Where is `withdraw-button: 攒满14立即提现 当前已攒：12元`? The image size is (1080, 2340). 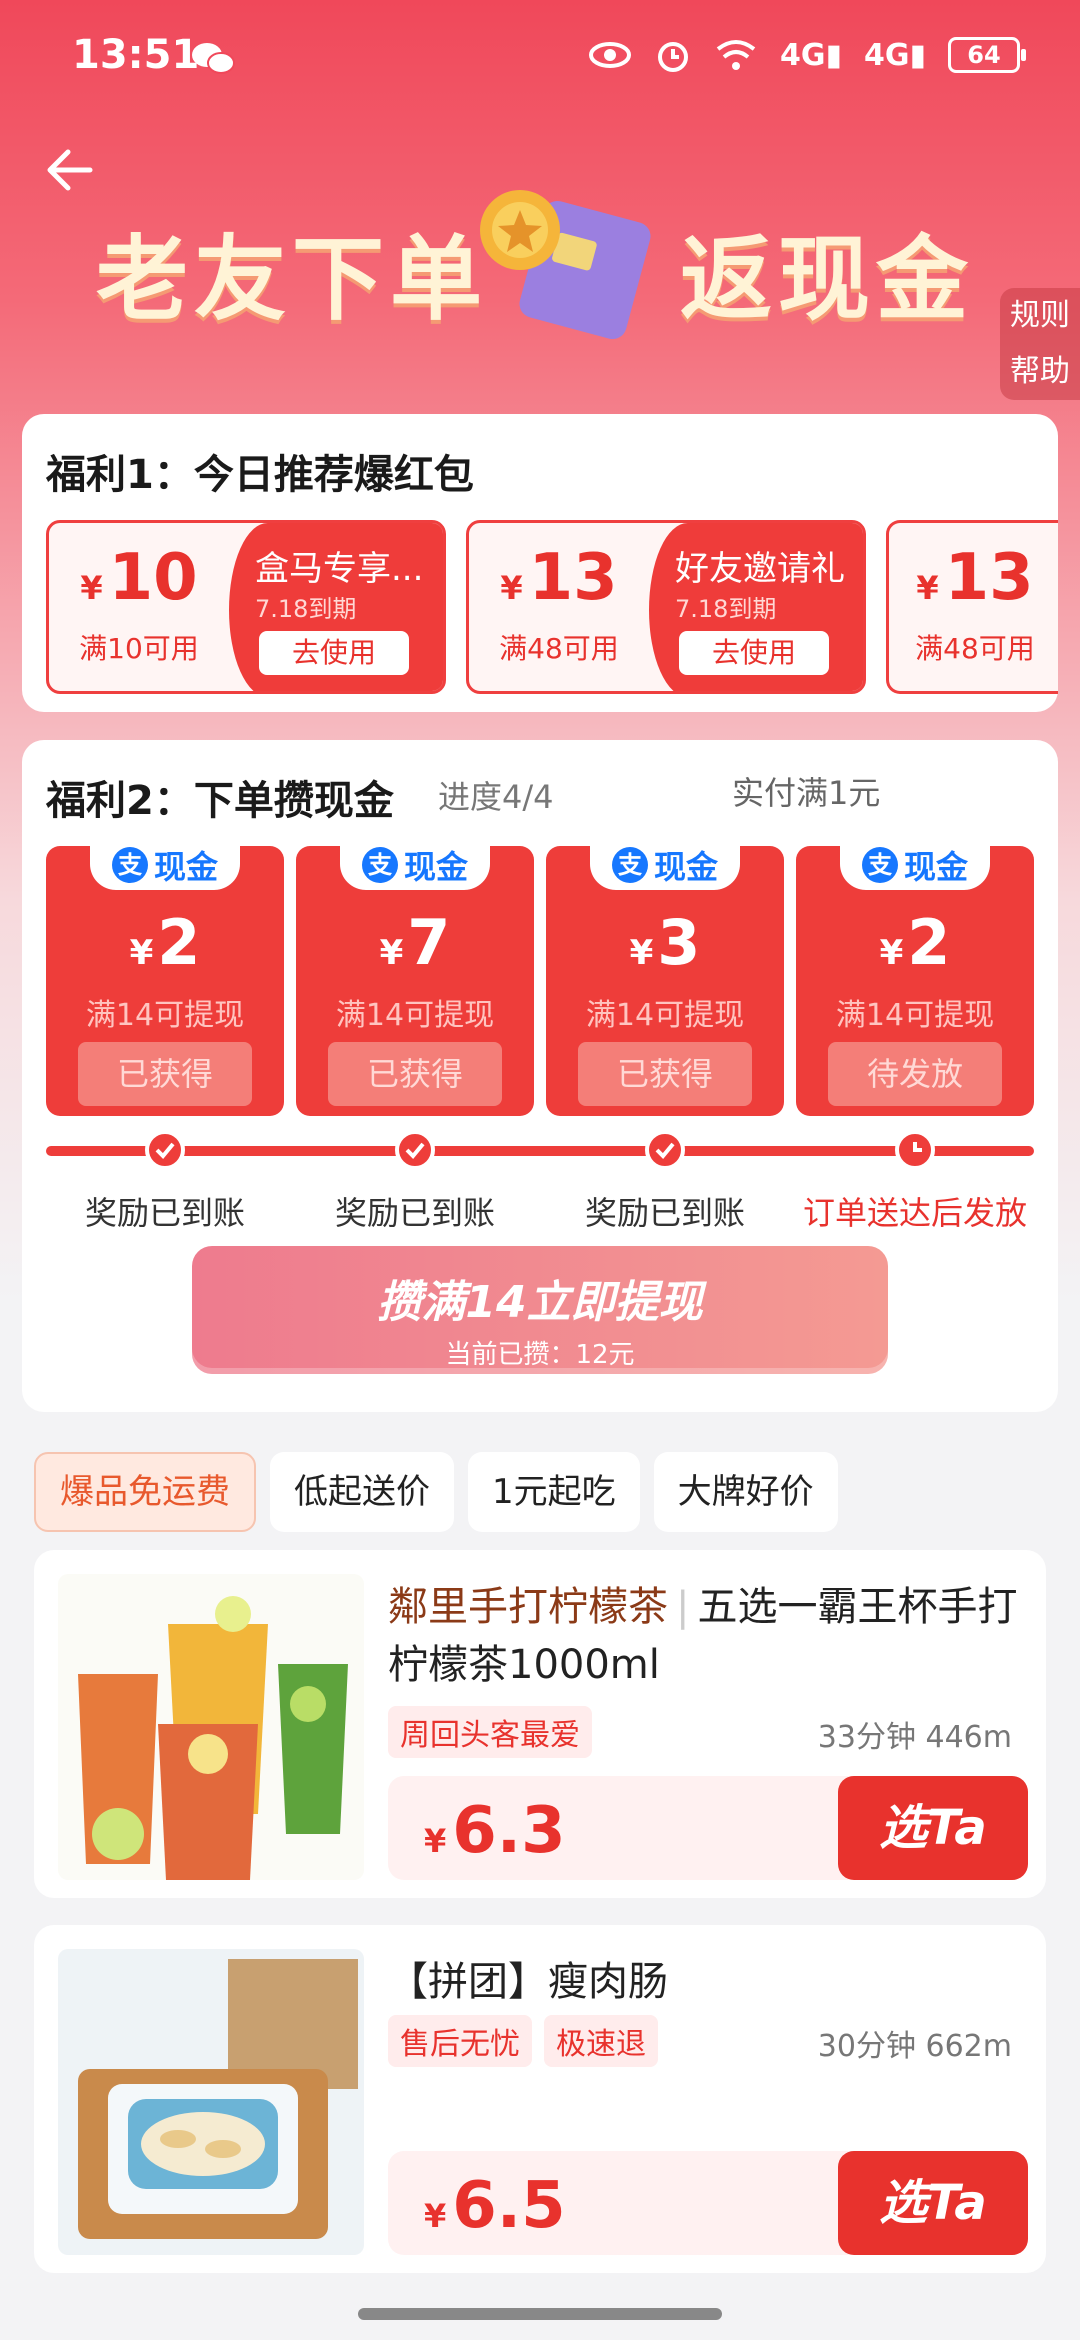
withdraw-button: 攒满14立即提现 当前已攒：12元 is located at coordinates (540, 1310).